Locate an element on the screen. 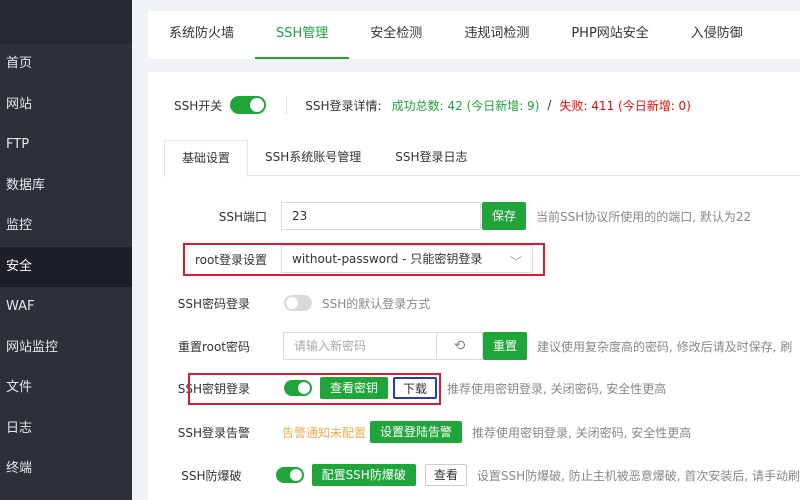 The height and width of the screenshot is (500, 800). refresh-icon: ⟲ is located at coordinates (460, 346).